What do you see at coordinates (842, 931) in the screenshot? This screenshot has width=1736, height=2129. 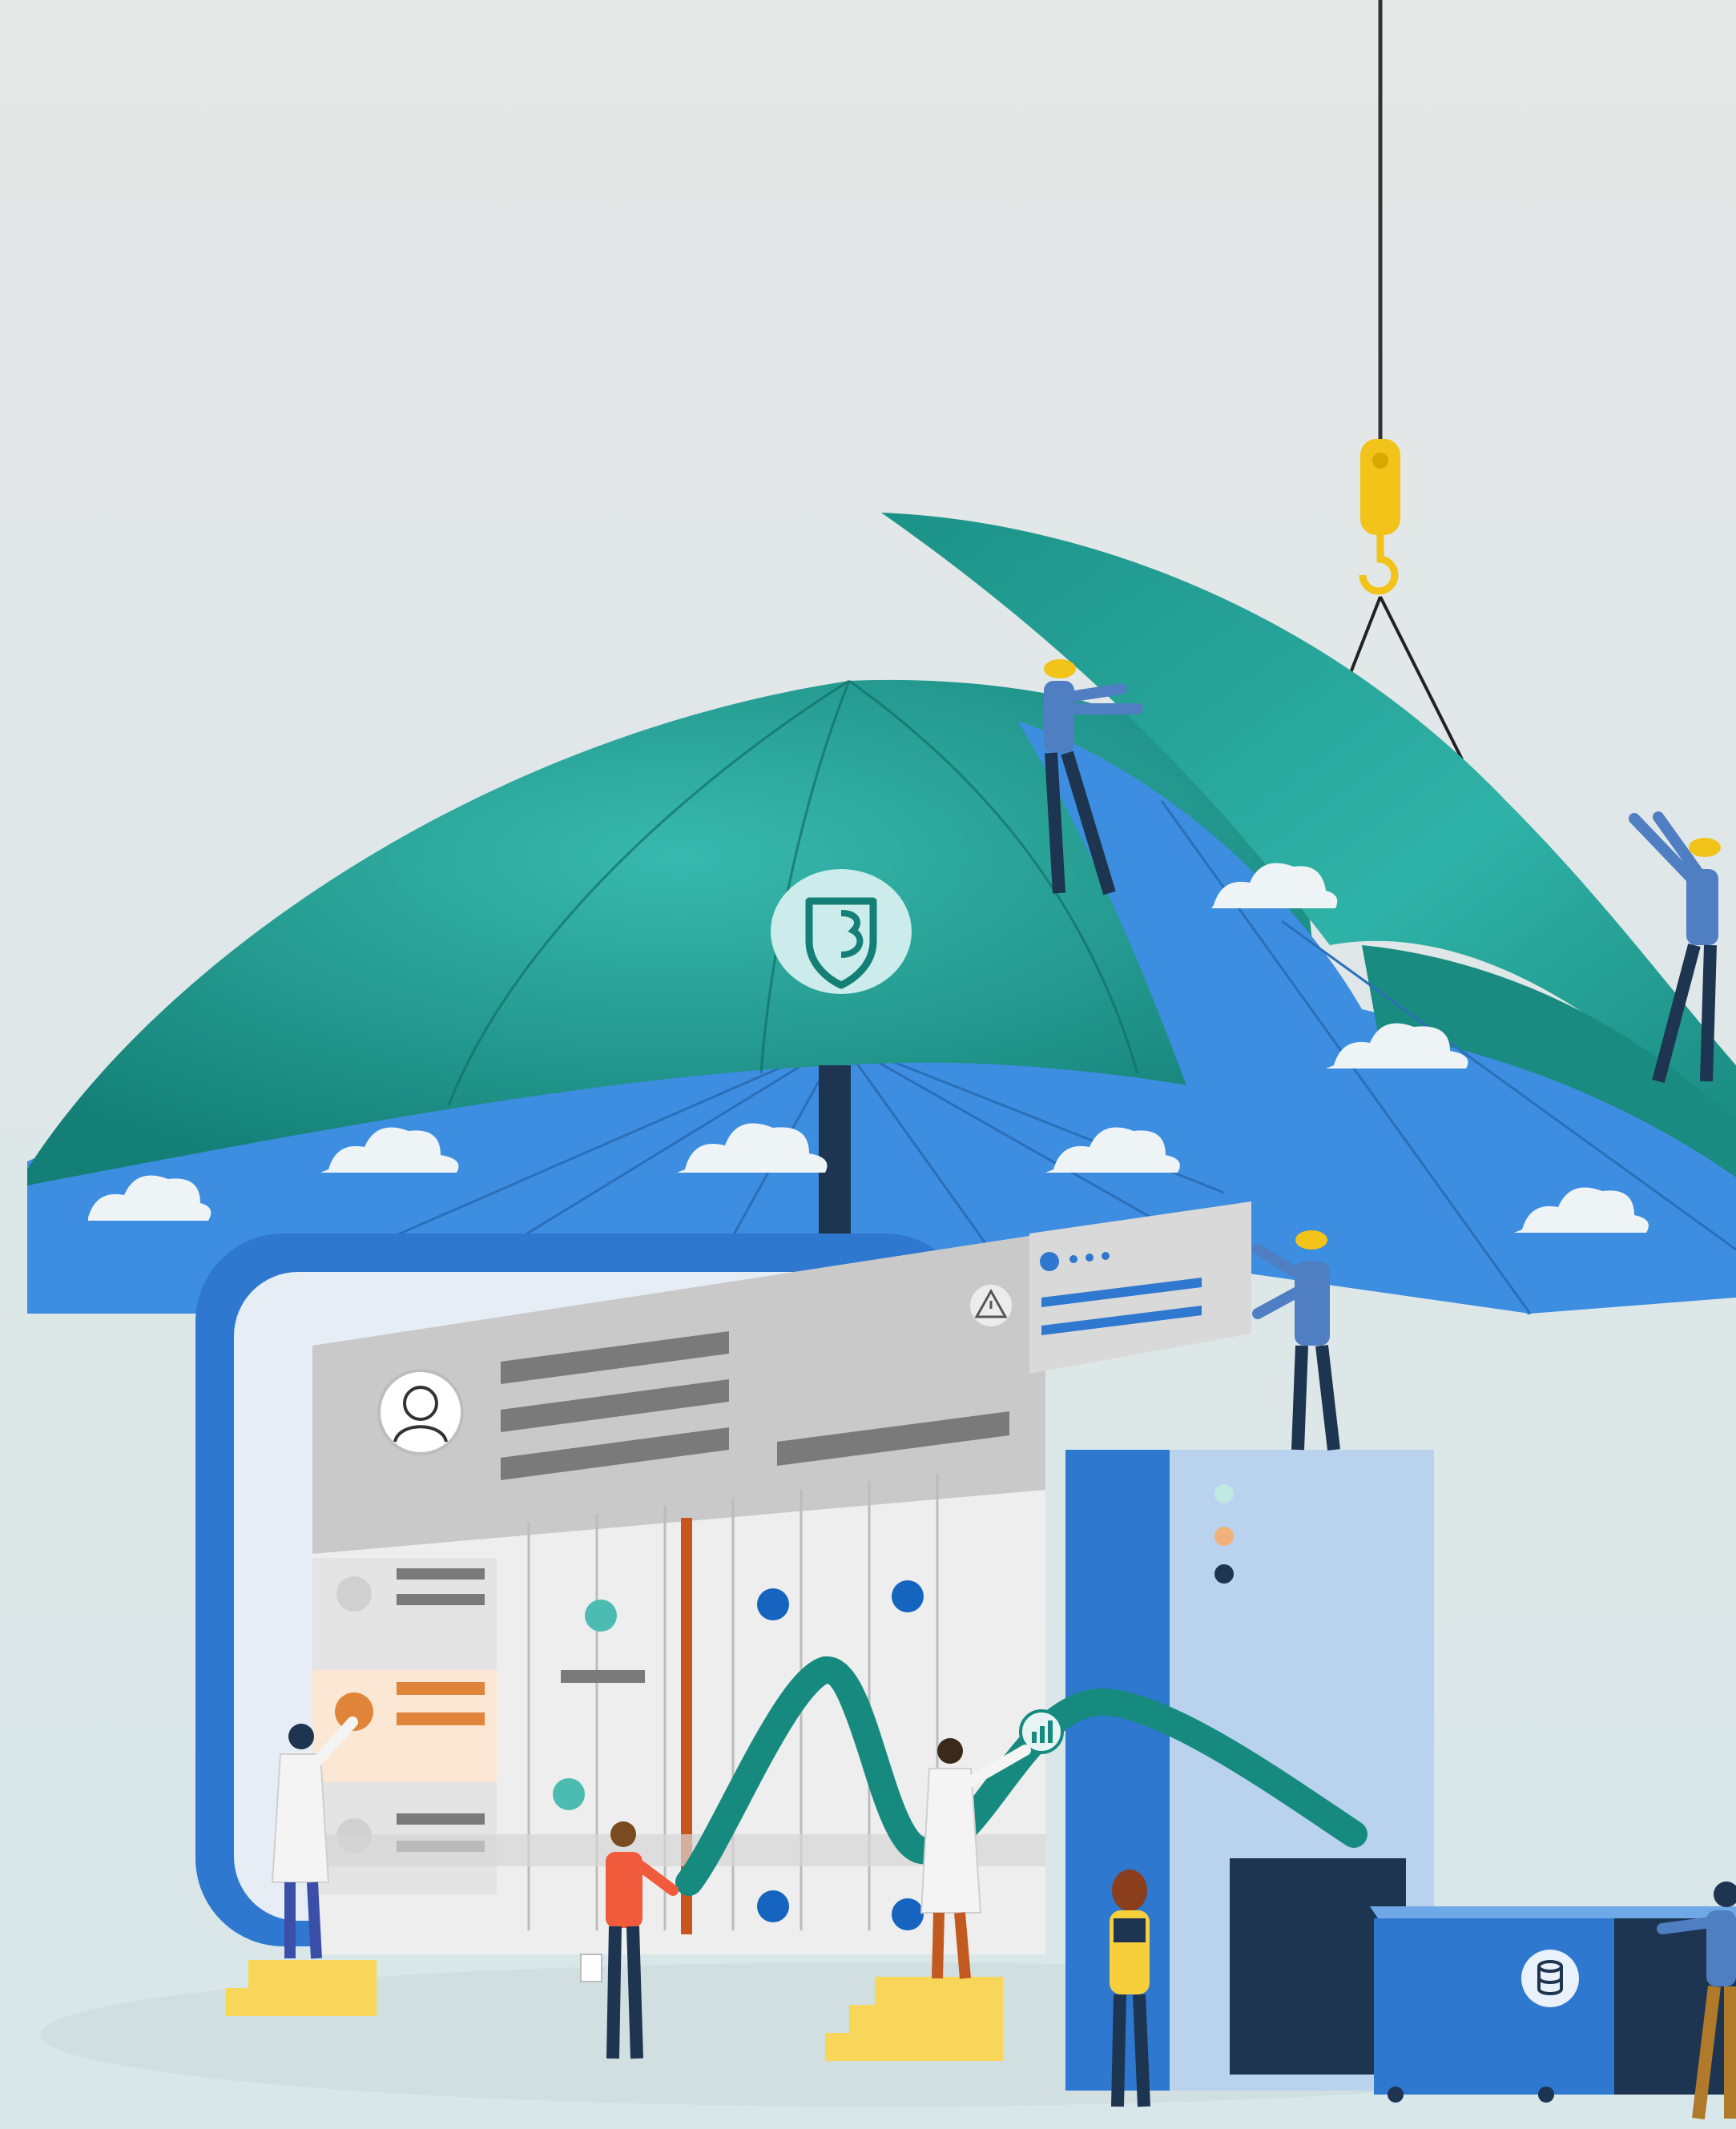 I see `shield-logo-icon` at bounding box center [842, 931].